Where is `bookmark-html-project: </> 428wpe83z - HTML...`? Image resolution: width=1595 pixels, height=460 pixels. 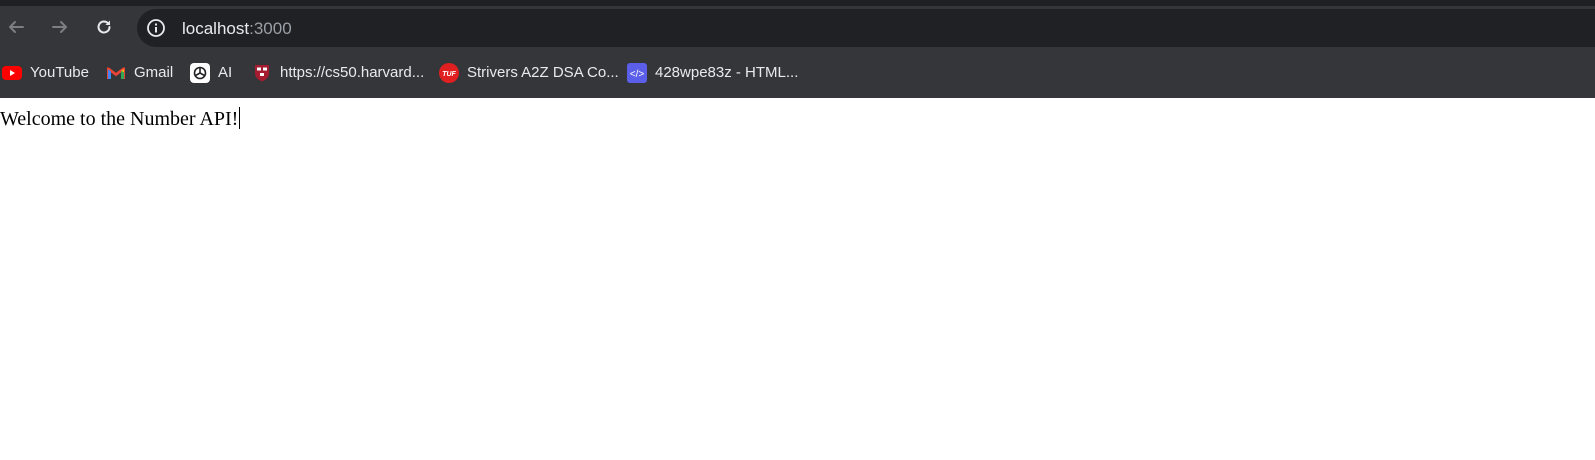 bookmark-html-project: </> 428wpe83z - HTML... is located at coordinates (712, 73).